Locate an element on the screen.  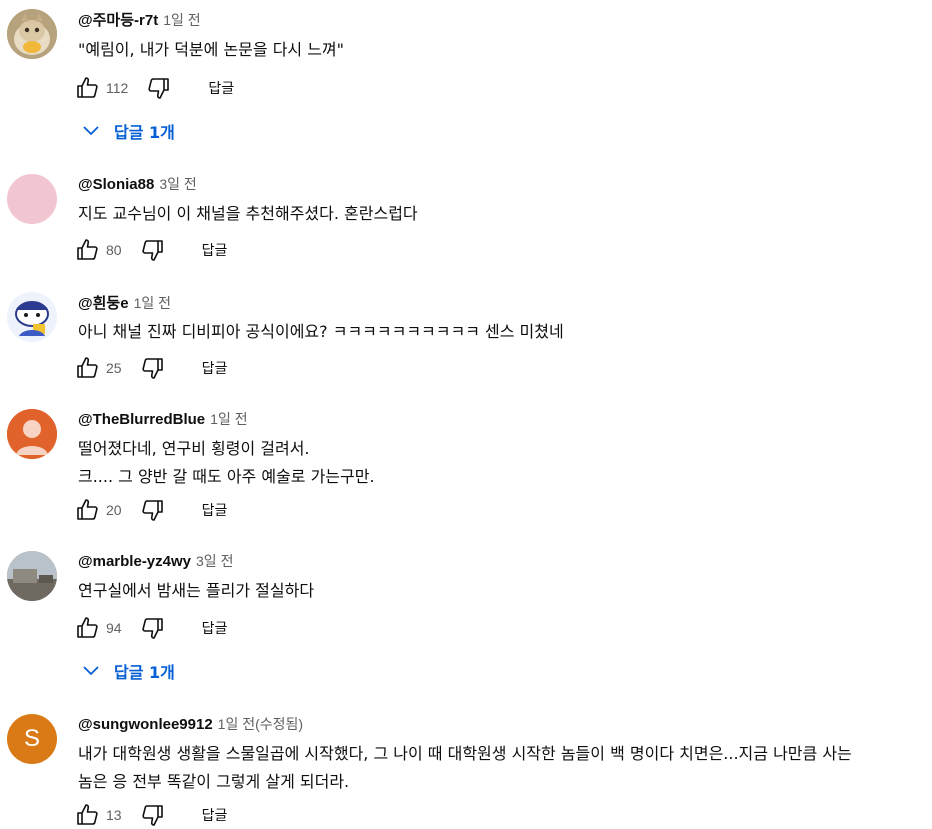
author-line: @marble-yz4wy 3일 전 is located at coordinates (155, 561).